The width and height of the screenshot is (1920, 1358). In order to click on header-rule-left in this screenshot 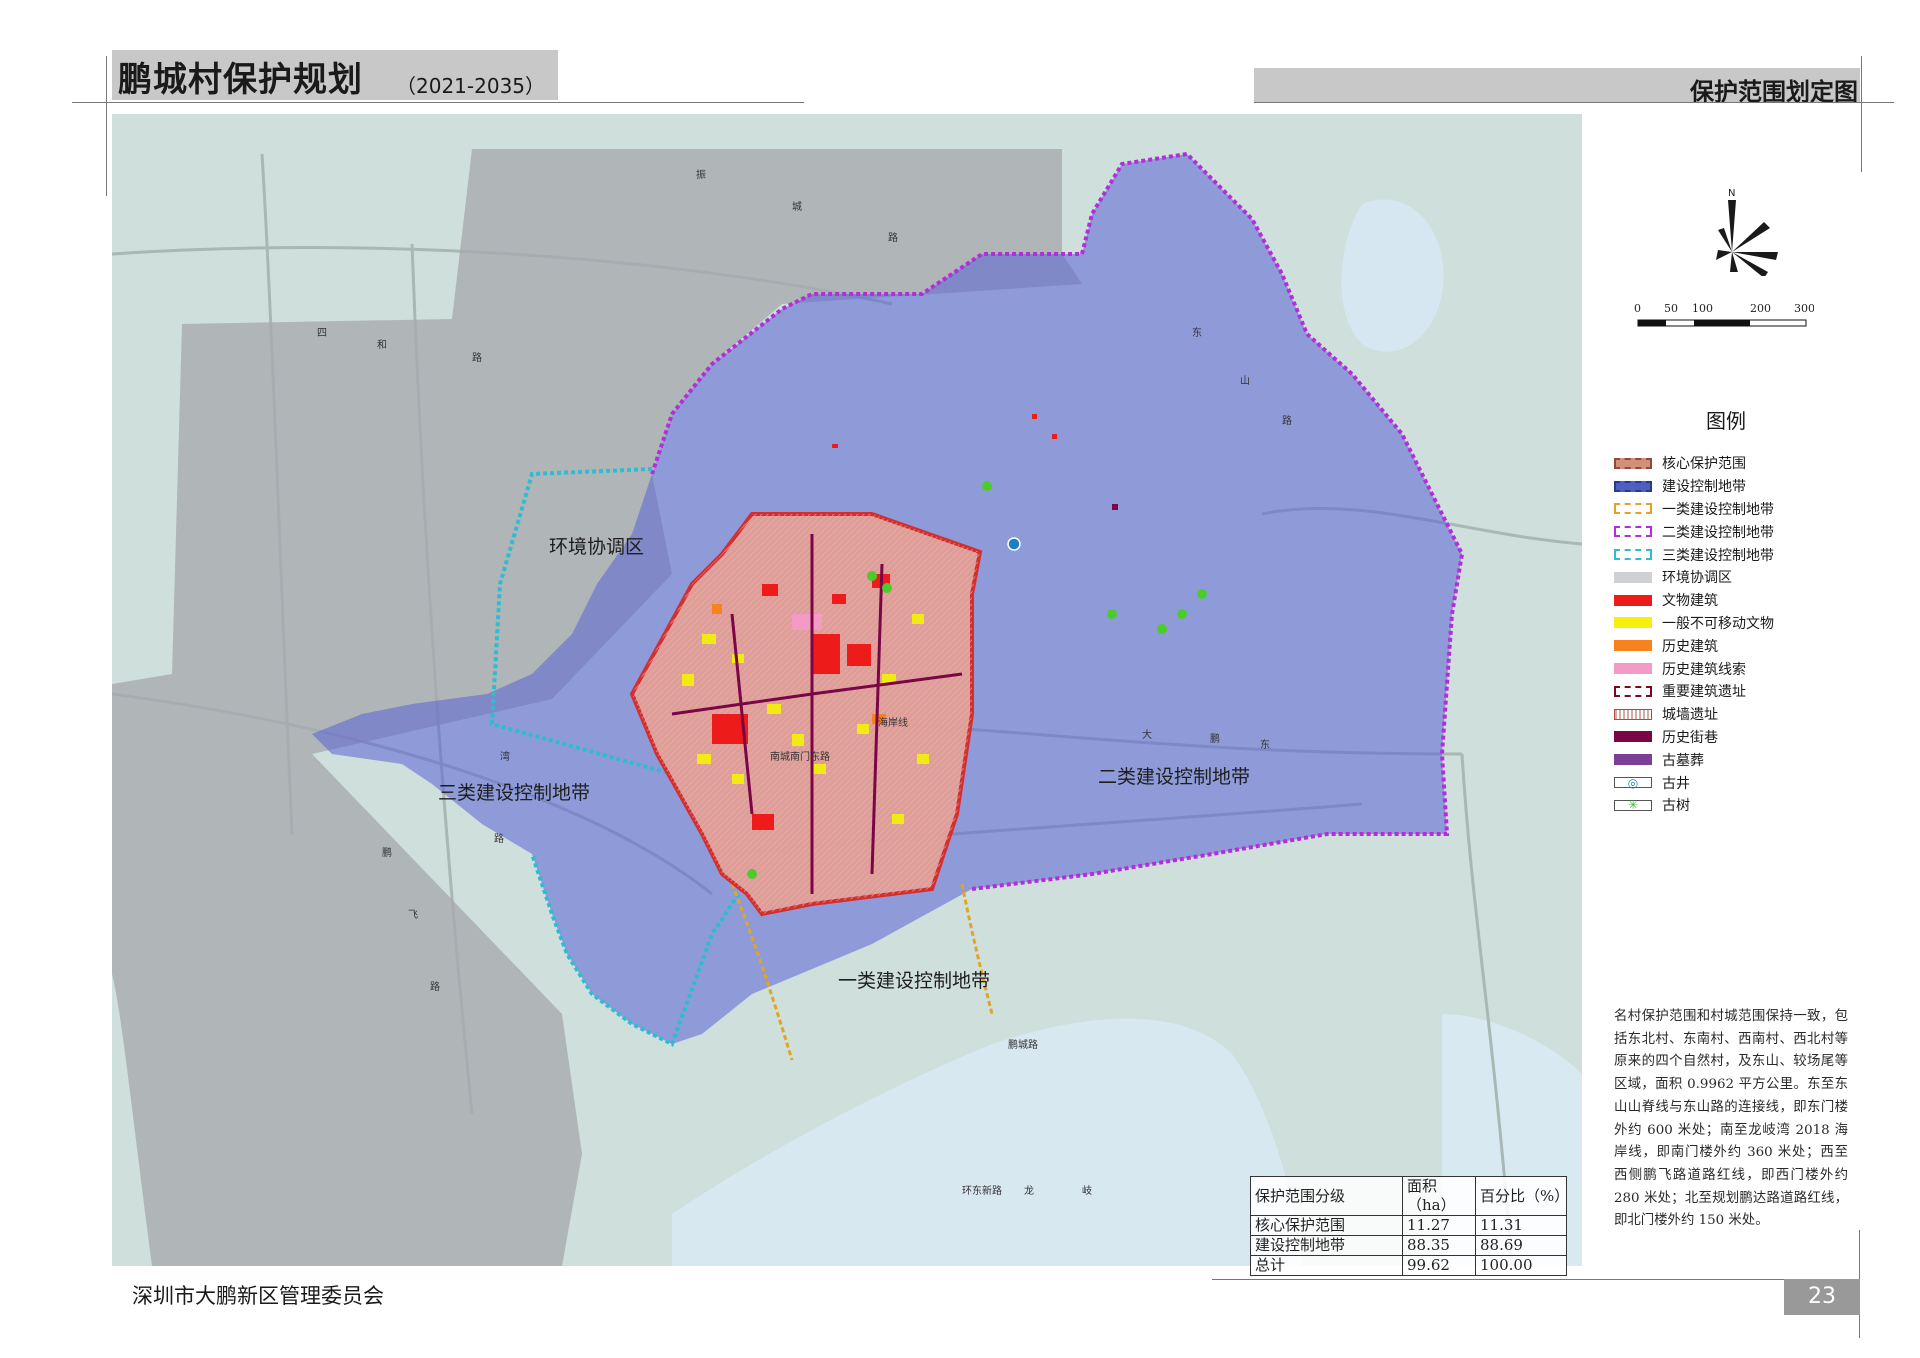, I will do `click(438, 102)`.